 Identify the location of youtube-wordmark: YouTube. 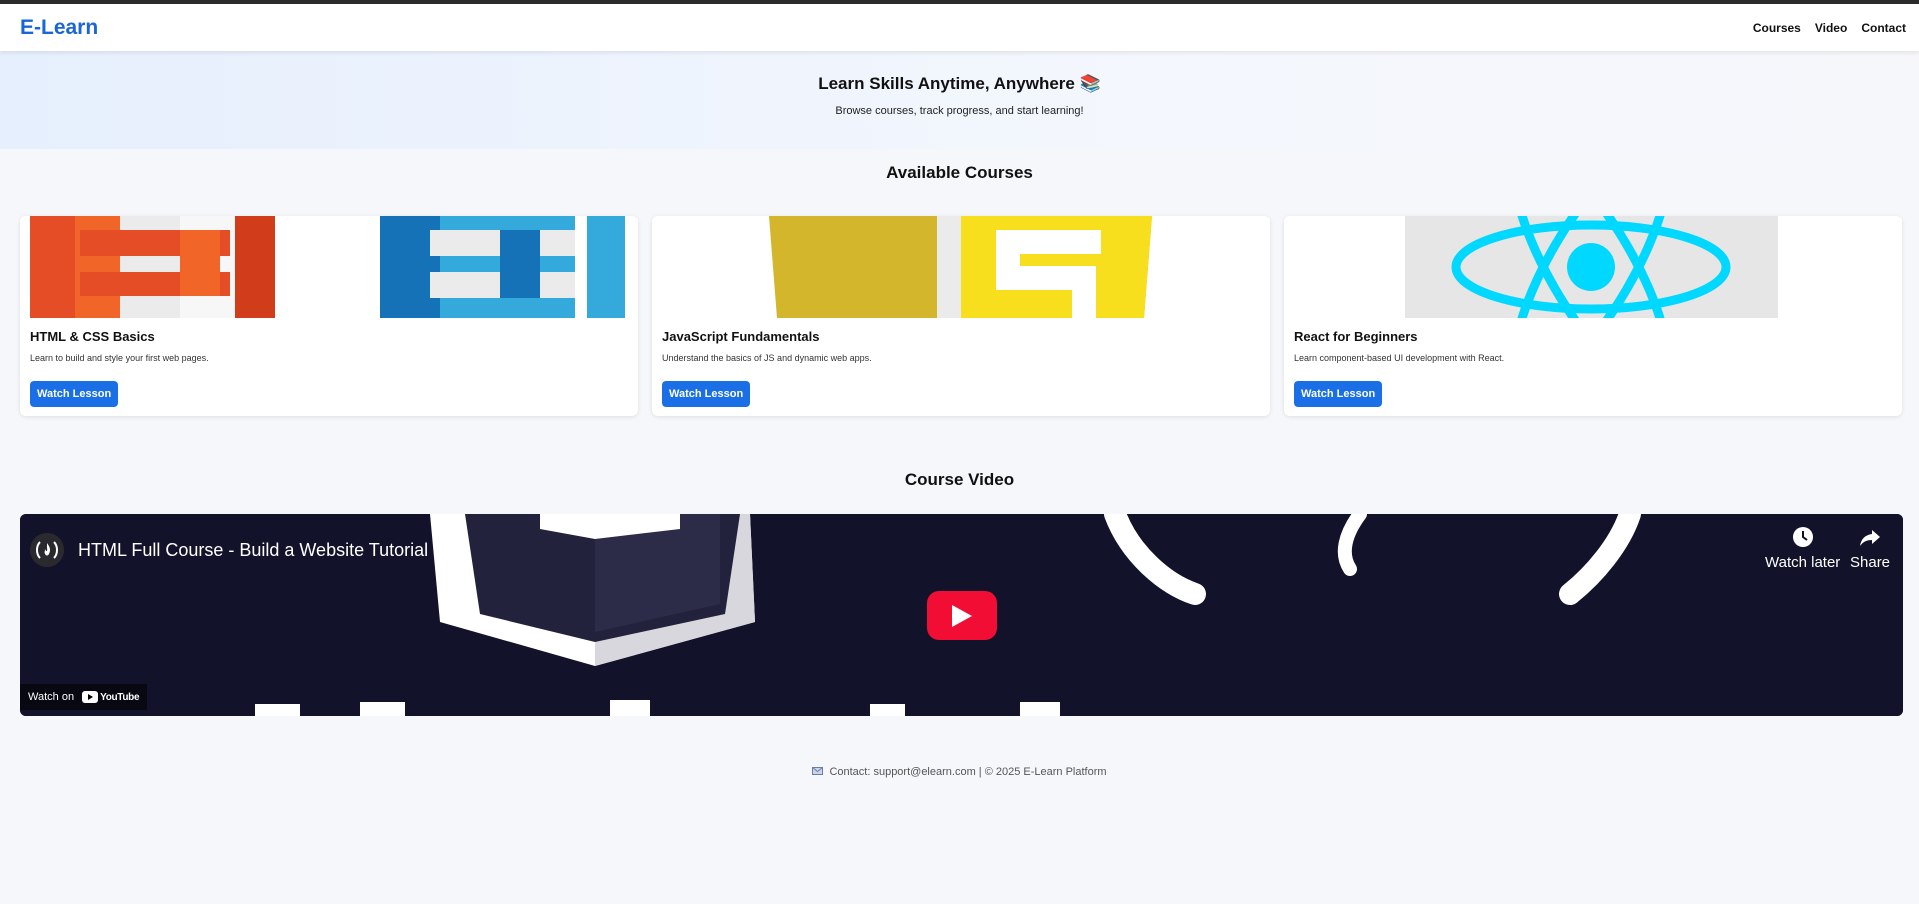
(120, 697).